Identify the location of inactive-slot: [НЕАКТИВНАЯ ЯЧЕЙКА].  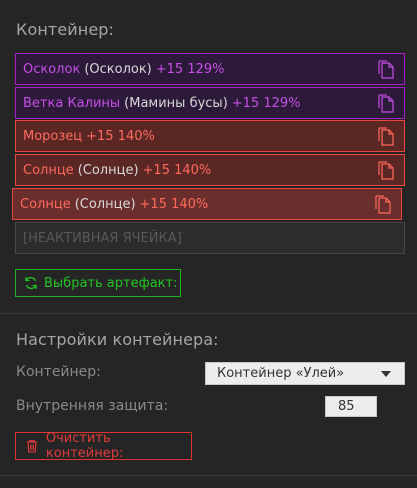
(210, 238).